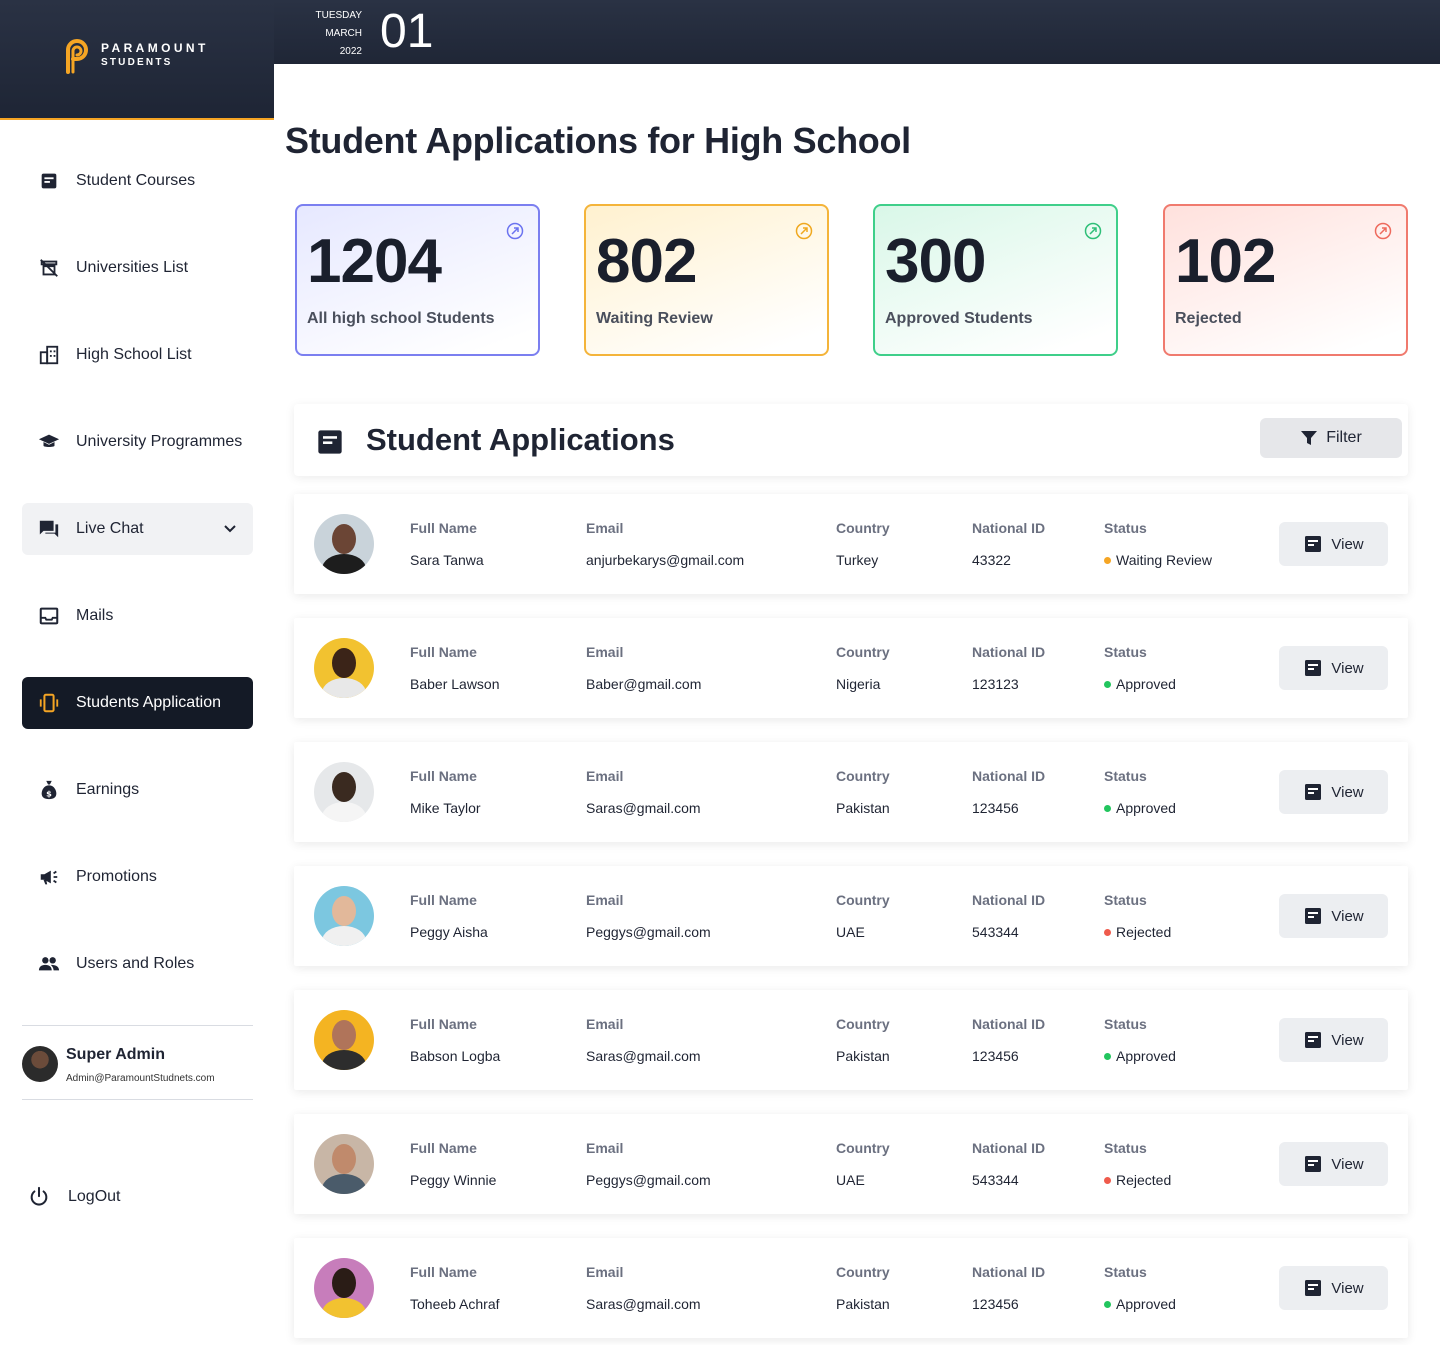 The height and width of the screenshot is (1345, 1440). What do you see at coordinates (1285, 280) in the screenshot?
I see `stat-card-rejected: 102 Rejected` at bounding box center [1285, 280].